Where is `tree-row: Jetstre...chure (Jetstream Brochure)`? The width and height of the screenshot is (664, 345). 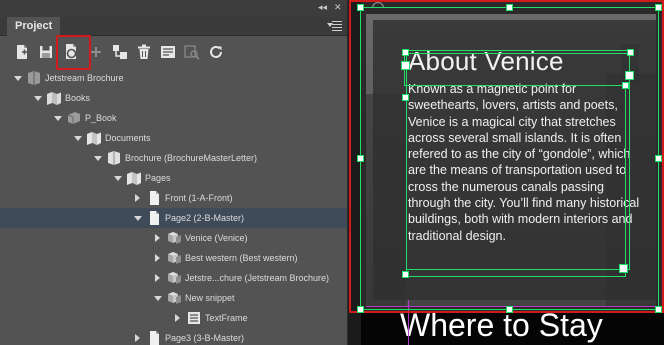
tree-row: Jetstre...chure (Jetstream Brochure) is located at coordinates (173, 278).